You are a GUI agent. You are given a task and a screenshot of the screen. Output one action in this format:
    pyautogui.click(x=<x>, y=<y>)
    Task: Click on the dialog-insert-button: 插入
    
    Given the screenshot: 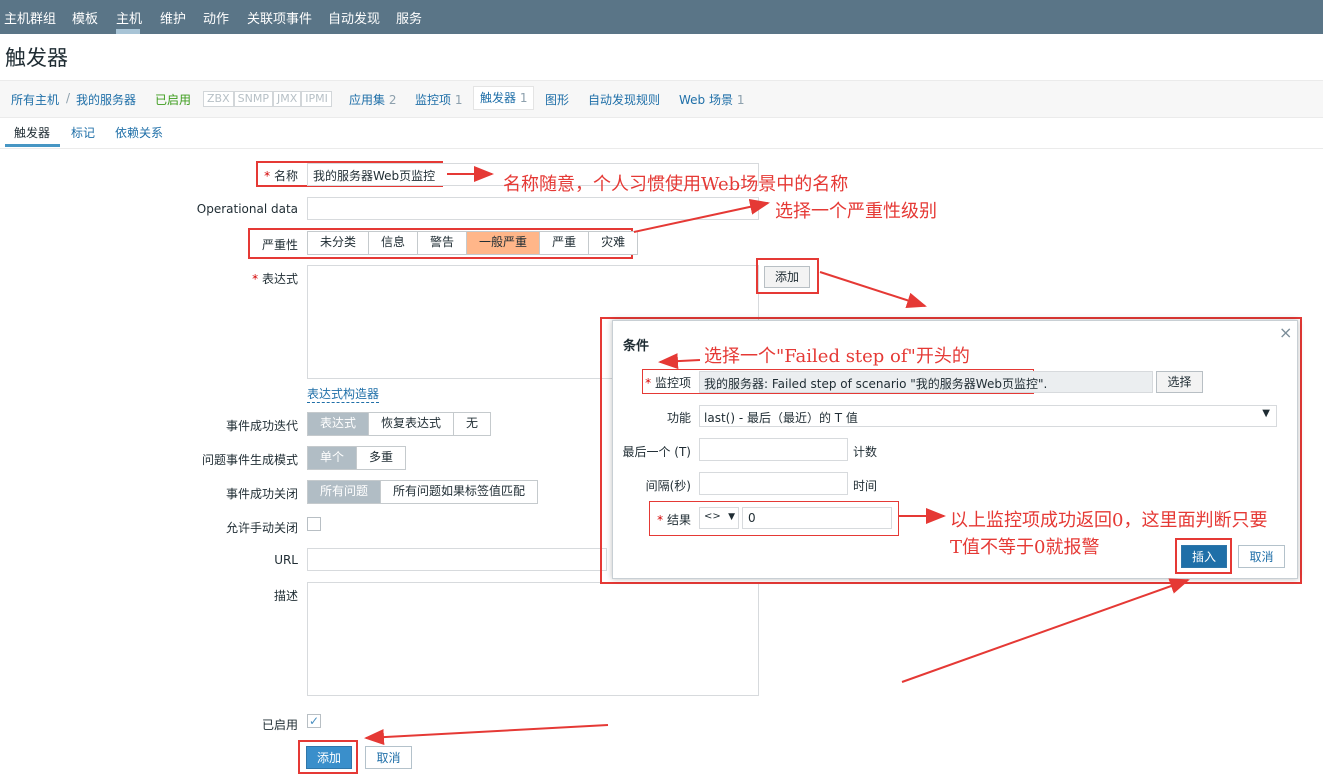 What is the action you would take?
    pyautogui.click(x=1204, y=556)
    